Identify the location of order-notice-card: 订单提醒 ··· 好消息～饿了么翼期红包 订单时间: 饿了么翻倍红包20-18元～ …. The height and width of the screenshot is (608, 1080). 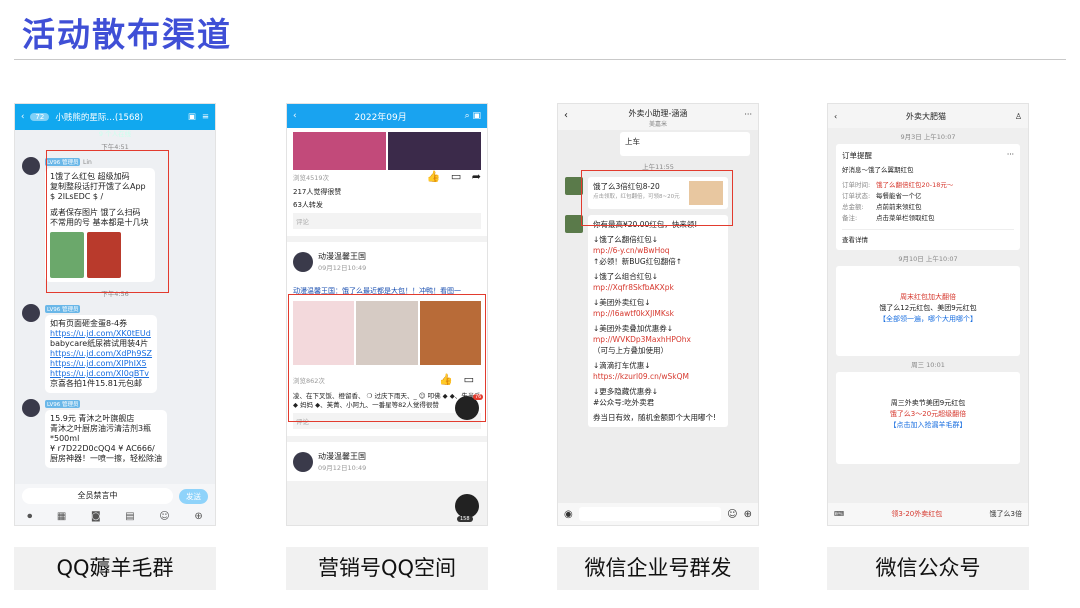
(928, 197).